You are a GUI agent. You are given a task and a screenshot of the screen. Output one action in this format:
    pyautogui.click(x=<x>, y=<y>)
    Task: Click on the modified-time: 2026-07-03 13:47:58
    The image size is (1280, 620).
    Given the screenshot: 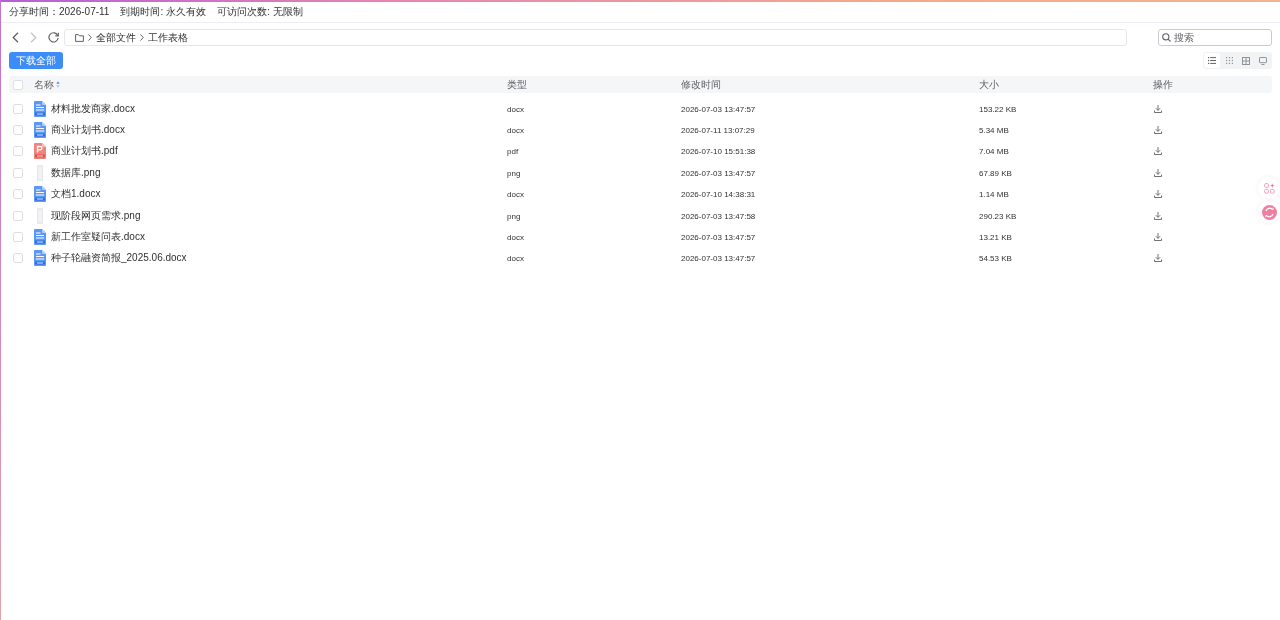 What is the action you would take?
    pyautogui.click(x=718, y=216)
    